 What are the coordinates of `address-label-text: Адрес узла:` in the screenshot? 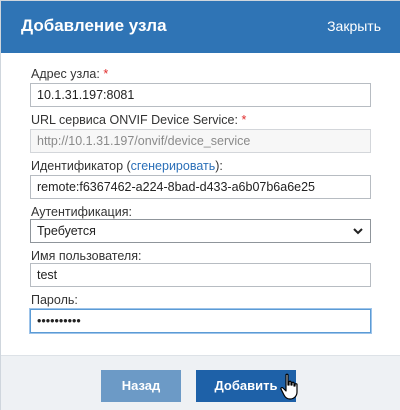 It's located at (65, 74).